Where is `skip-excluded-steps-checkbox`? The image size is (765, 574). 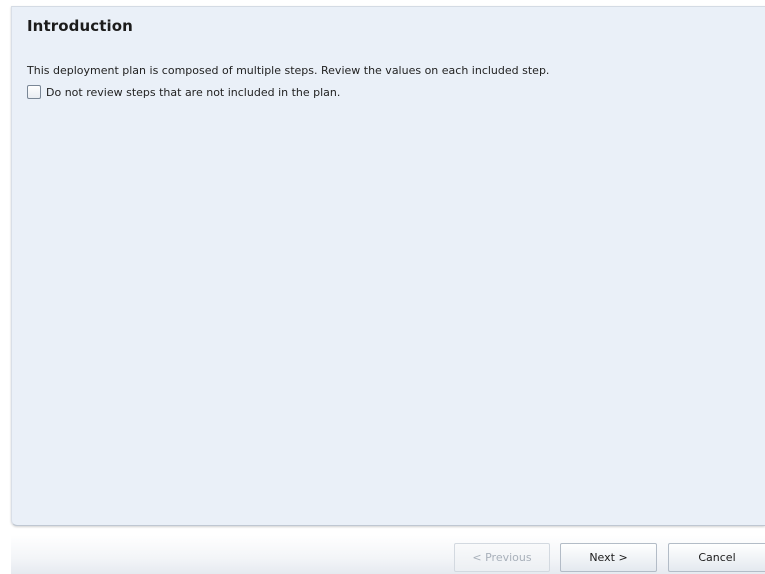
skip-excluded-steps-checkbox is located at coordinates (34, 92).